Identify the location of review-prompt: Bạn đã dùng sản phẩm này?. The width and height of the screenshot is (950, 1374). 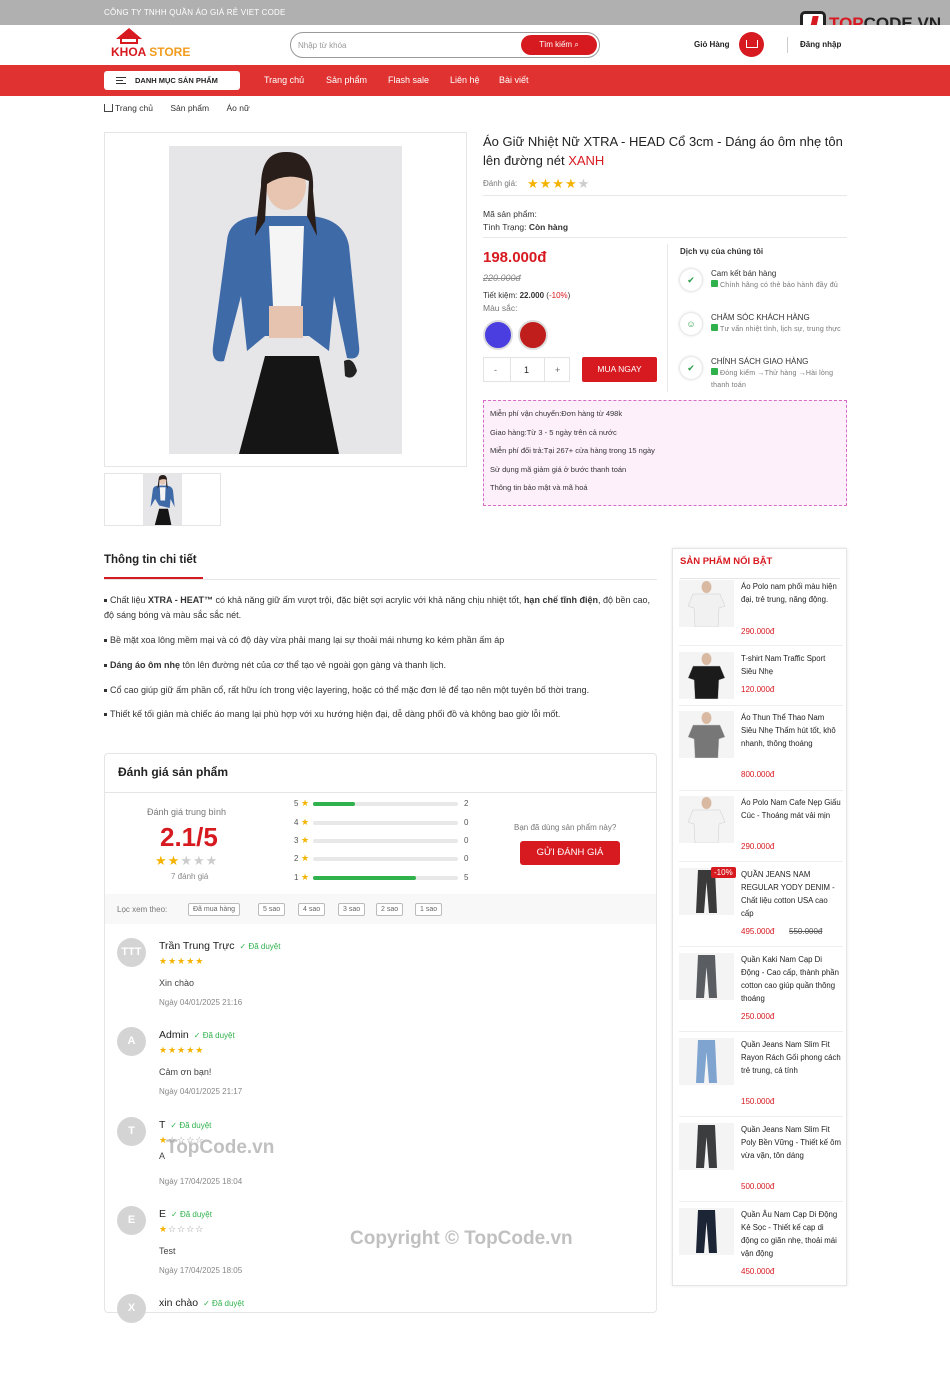
(565, 827).